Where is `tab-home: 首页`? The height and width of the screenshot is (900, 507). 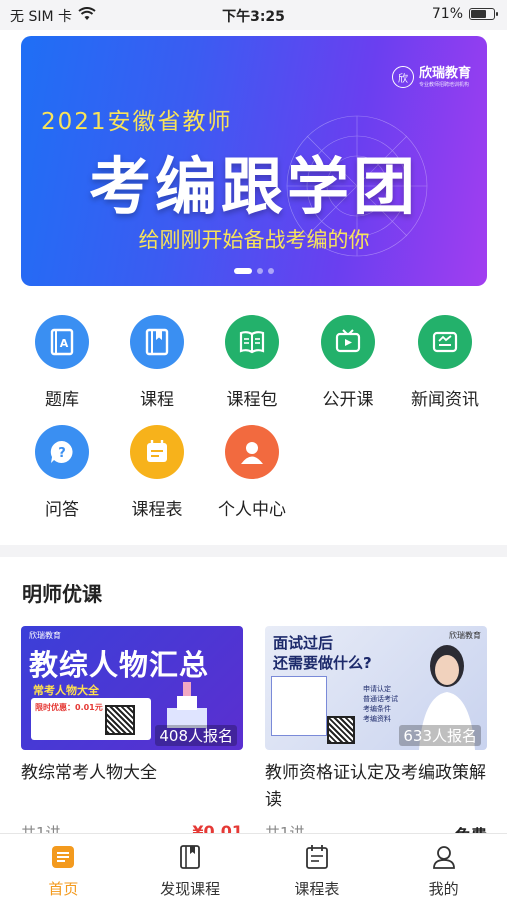 tab-home: 首页 is located at coordinates (63, 867).